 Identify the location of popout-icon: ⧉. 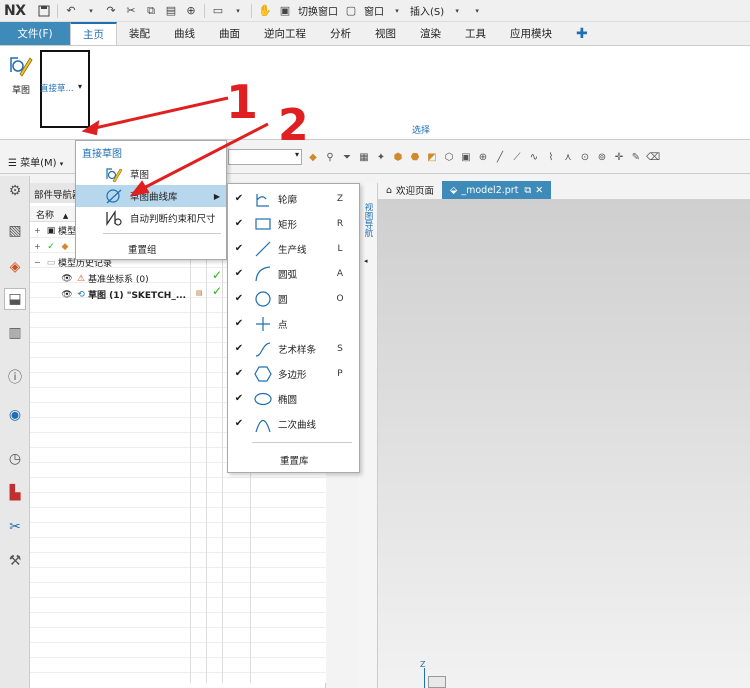
(527, 190).